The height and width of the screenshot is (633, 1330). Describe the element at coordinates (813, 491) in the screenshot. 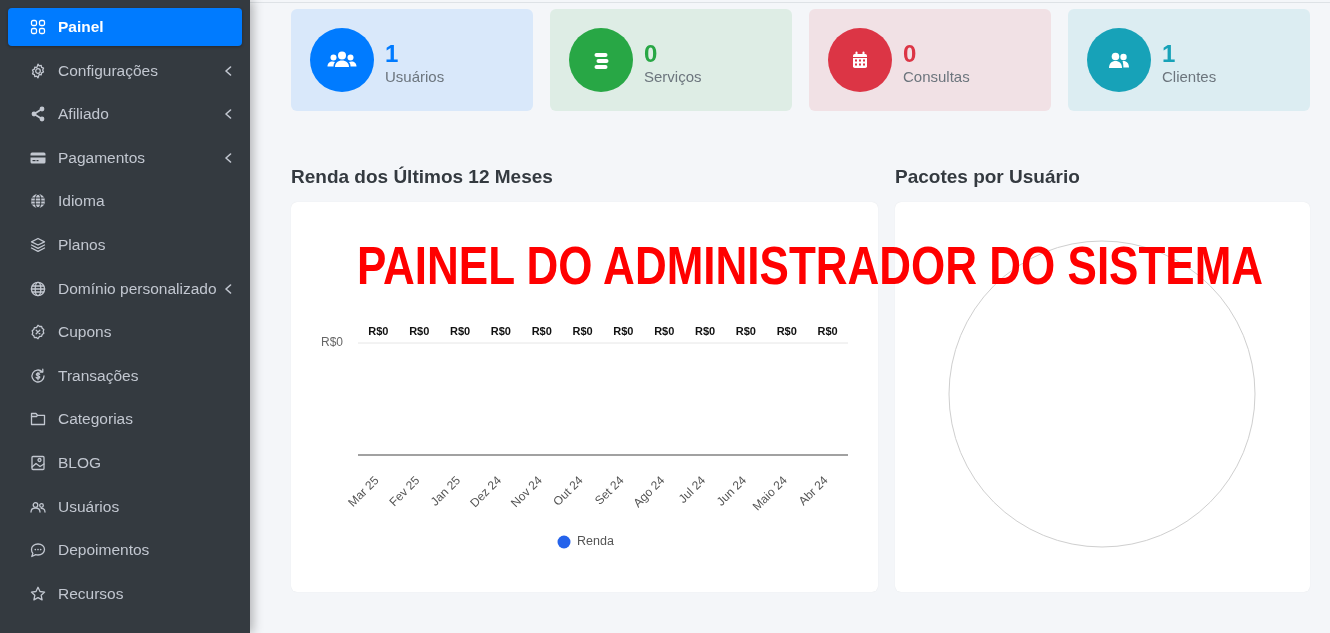

I see `axis-label: Abr 24` at that location.